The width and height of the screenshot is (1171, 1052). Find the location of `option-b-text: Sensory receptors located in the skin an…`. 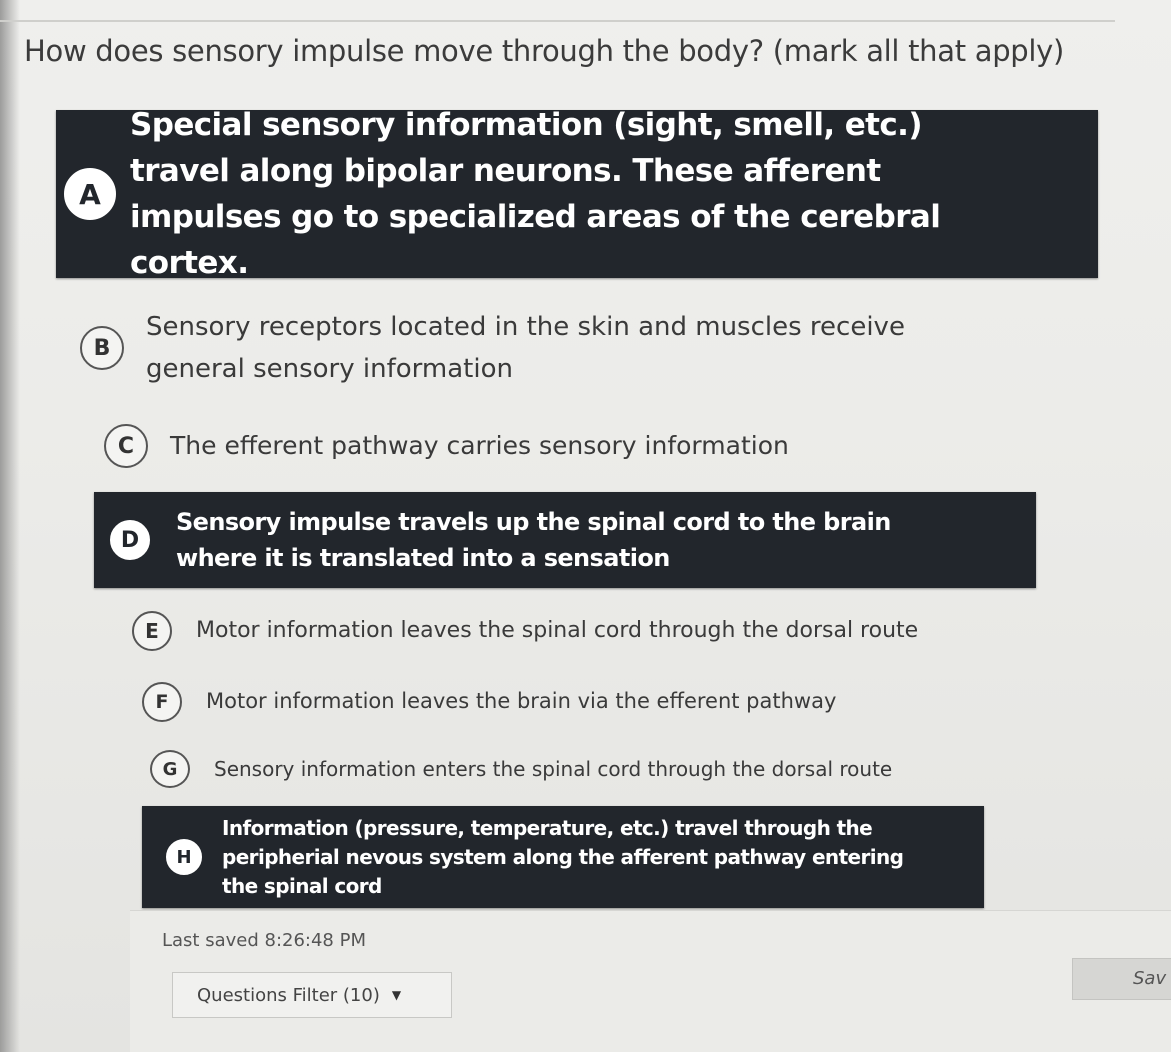

option-b-text: Sensory receptors located in the skin an… is located at coordinates (525, 348).